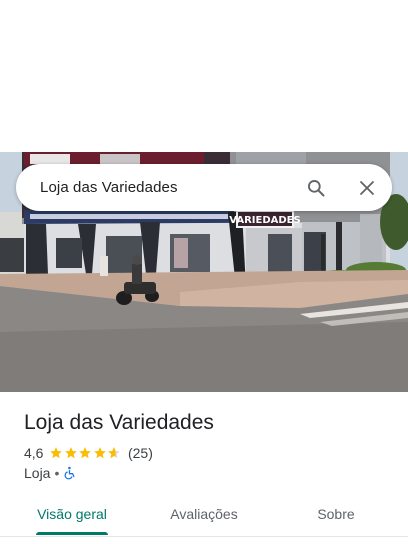  I want to click on place-title: Loja das Variedades, so click(119, 422).